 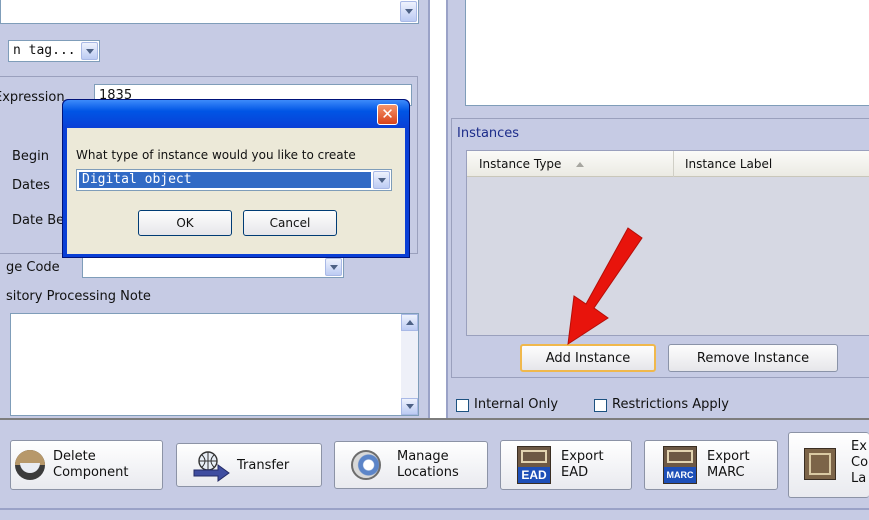 I want to click on export-container-labels-button: Ex Co La, so click(x=828, y=465).